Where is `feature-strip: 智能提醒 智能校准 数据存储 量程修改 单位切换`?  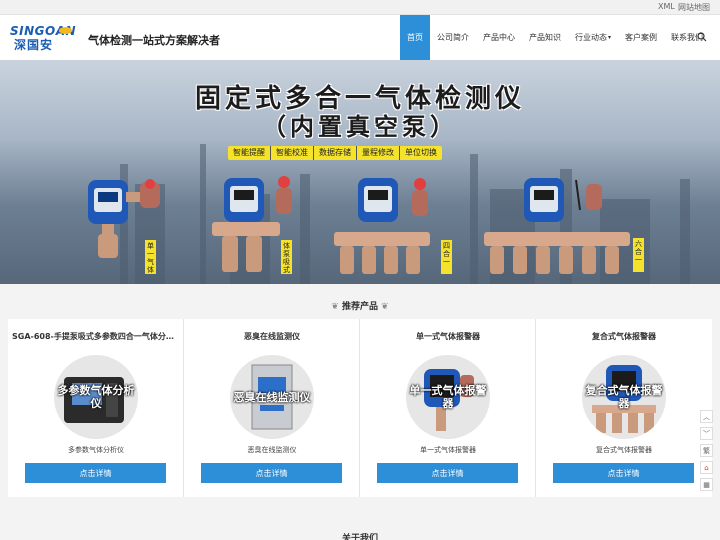 feature-strip: 智能提醒 智能校准 数据存储 量程修改 单位切换 is located at coordinates (335, 153).